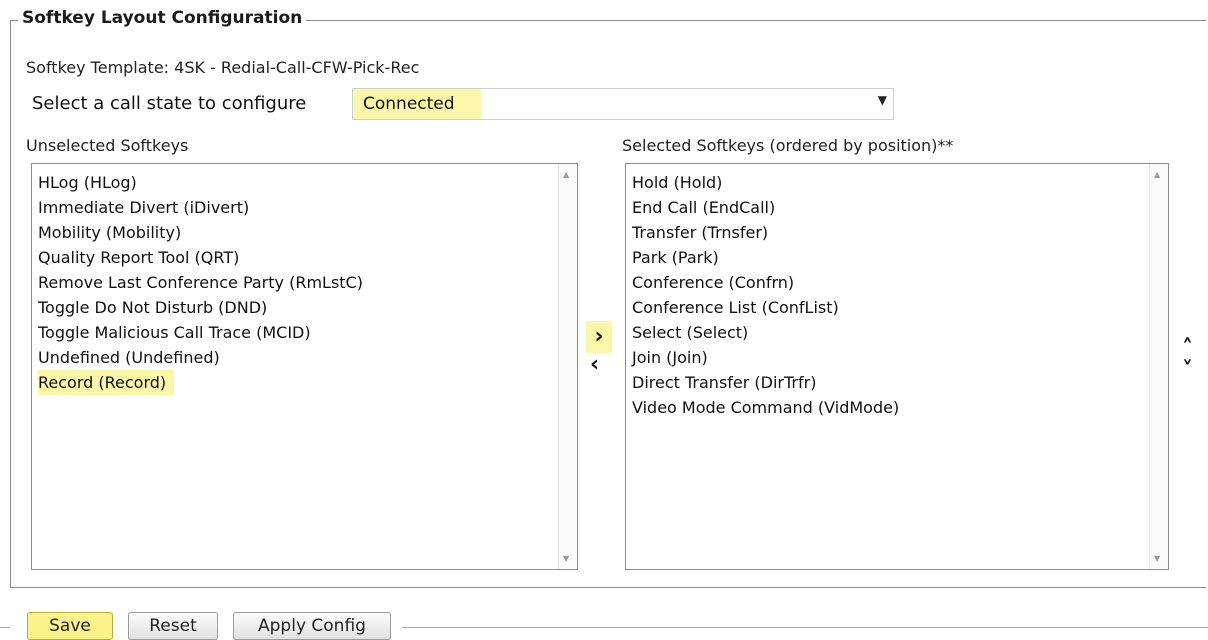 The width and height of the screenshot is (1208, 640). What do you see at coordinates (162, 18) in the screenshot?
I see `section-legend: Softkey Layout Configuration` at bounding box center [162, 18].